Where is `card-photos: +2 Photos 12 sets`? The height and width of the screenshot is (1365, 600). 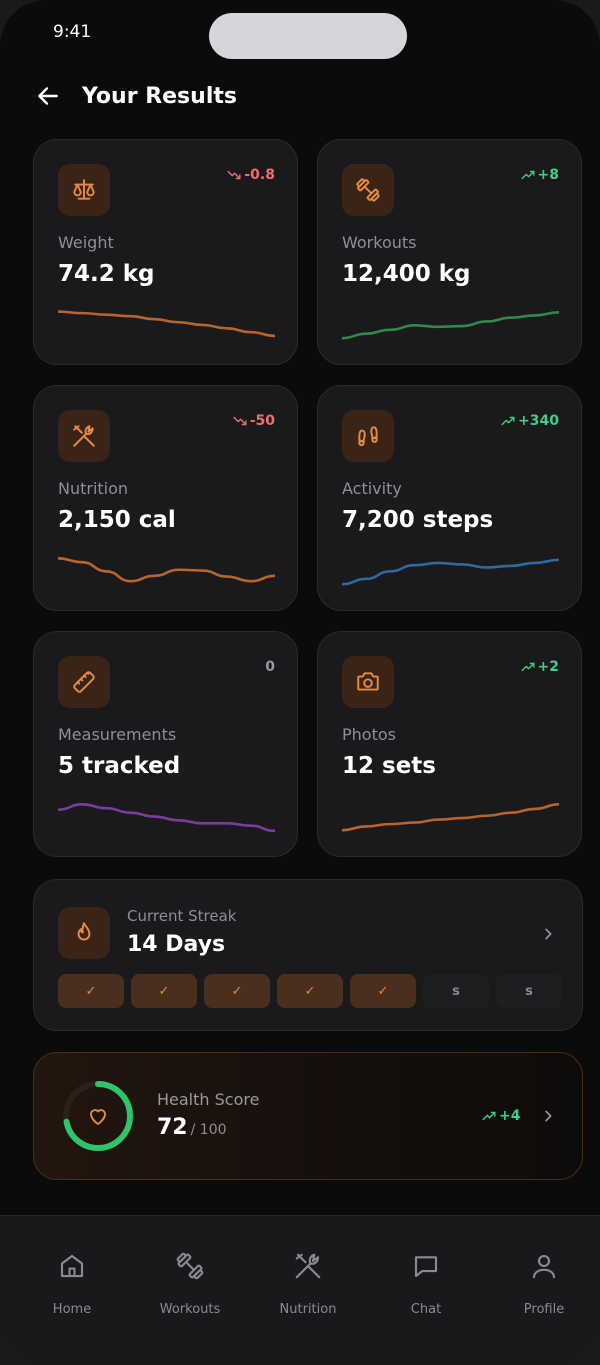 card-photos: +2 Photos 12 sets is located at coordinates (449, 744).